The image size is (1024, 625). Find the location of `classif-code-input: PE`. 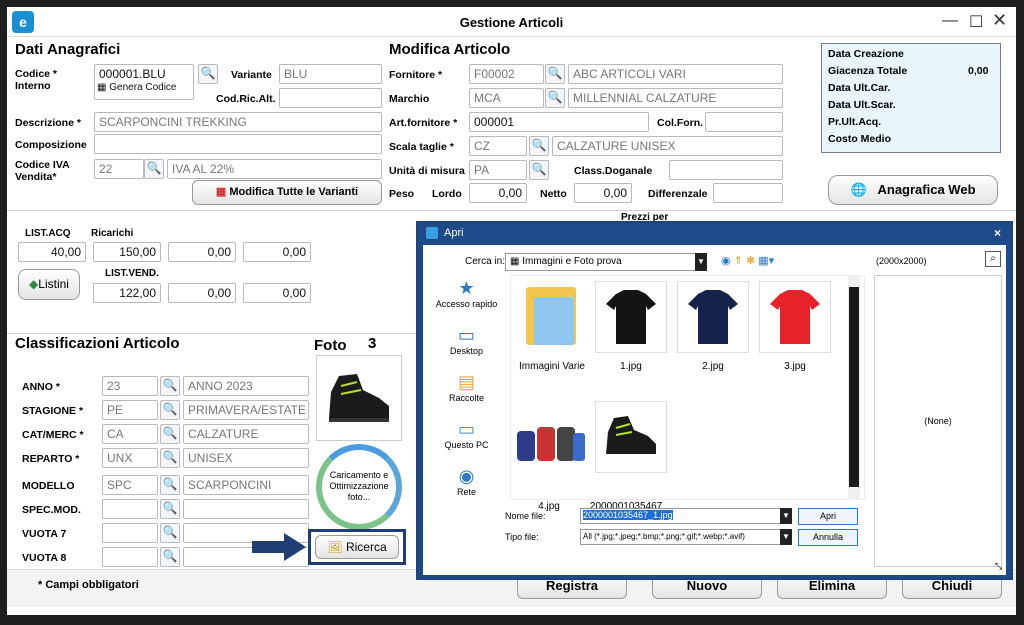

classif-code-input: PE is located at coordinates (130, 410).